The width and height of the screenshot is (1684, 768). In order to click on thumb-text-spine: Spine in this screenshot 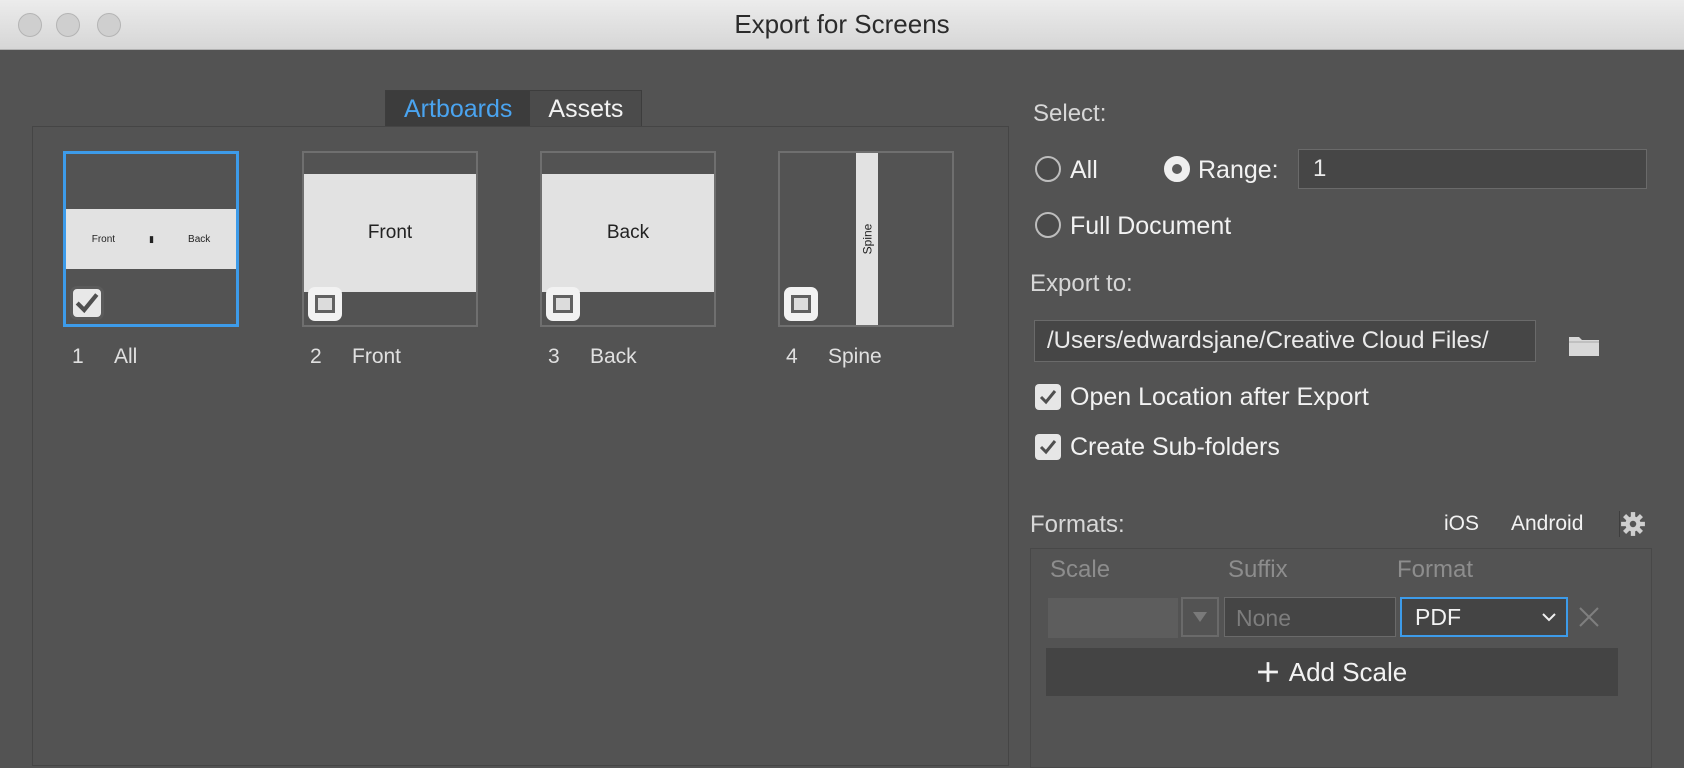, I will do `click(867, 239)`.